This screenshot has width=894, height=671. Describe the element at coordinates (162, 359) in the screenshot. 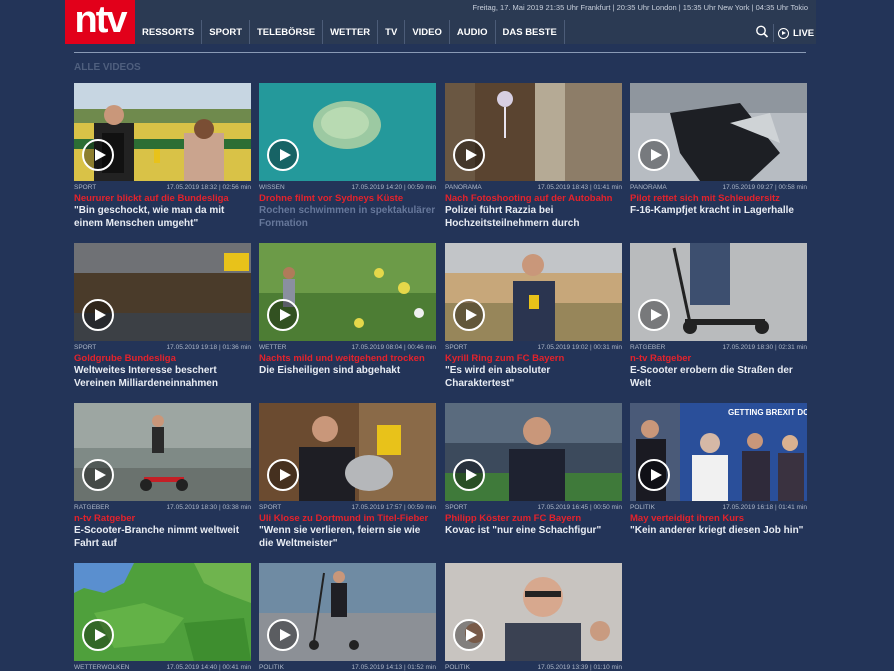

I see `video-kicker: Goldgrube Bundesliga` at that location.